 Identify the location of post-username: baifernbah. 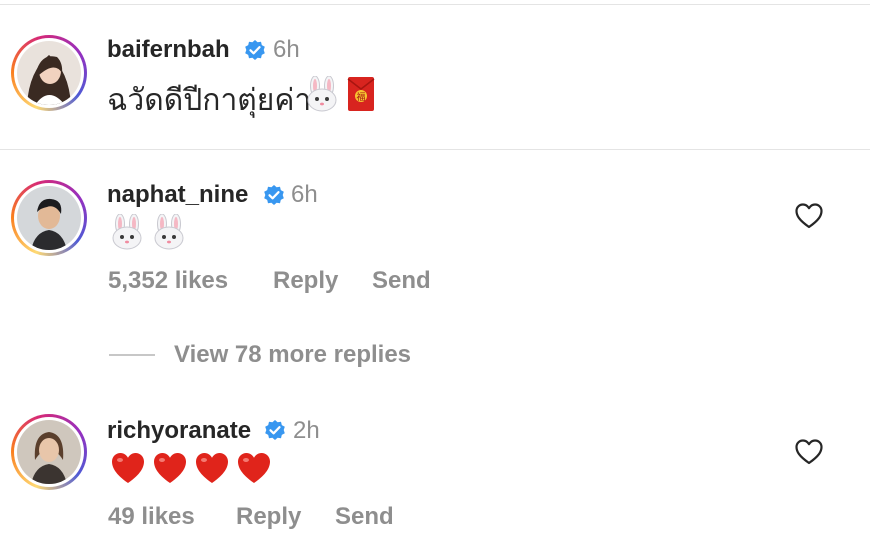
(168, 50).